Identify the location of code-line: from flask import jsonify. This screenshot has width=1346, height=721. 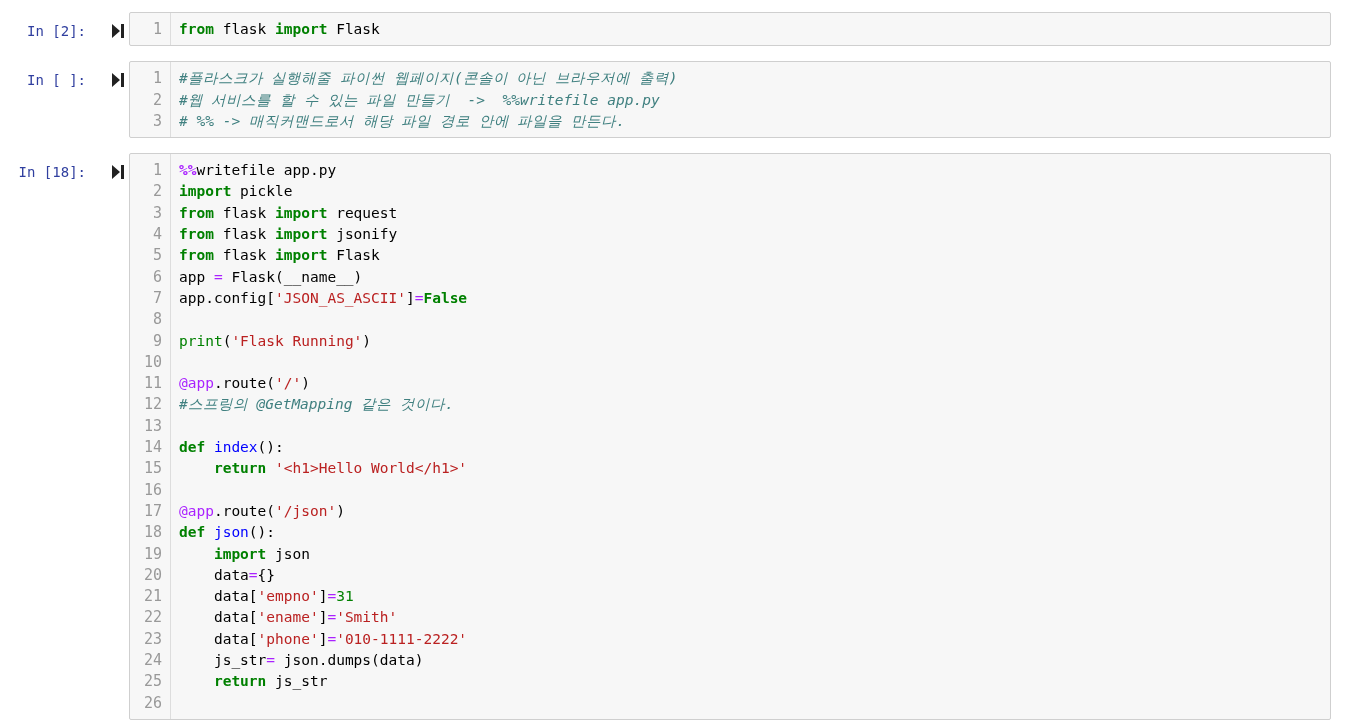
(289, 235).